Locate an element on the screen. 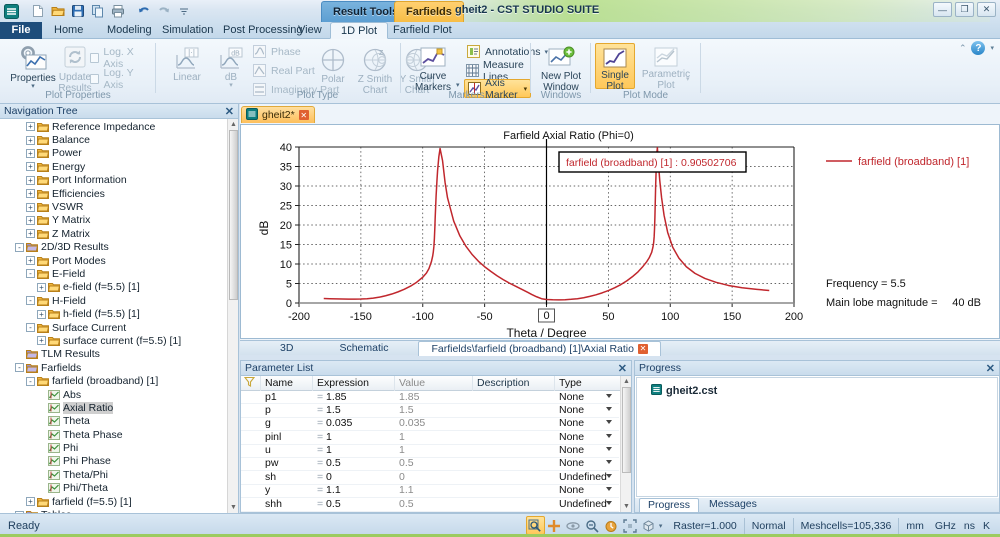 This screenshot has width=1000, height=537. pan-tool-icon is located at coordinates (554, 525).